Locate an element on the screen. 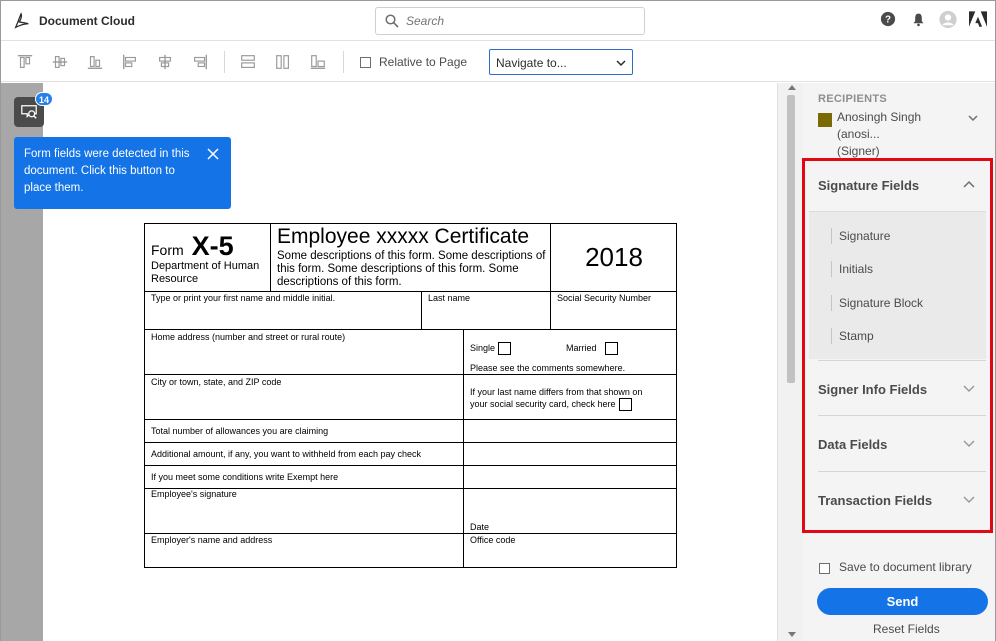 Image resolution: width=996 pixels, height=641 pixels. employee-signature-label: Employee's signature is located at coordinates (194, 494).